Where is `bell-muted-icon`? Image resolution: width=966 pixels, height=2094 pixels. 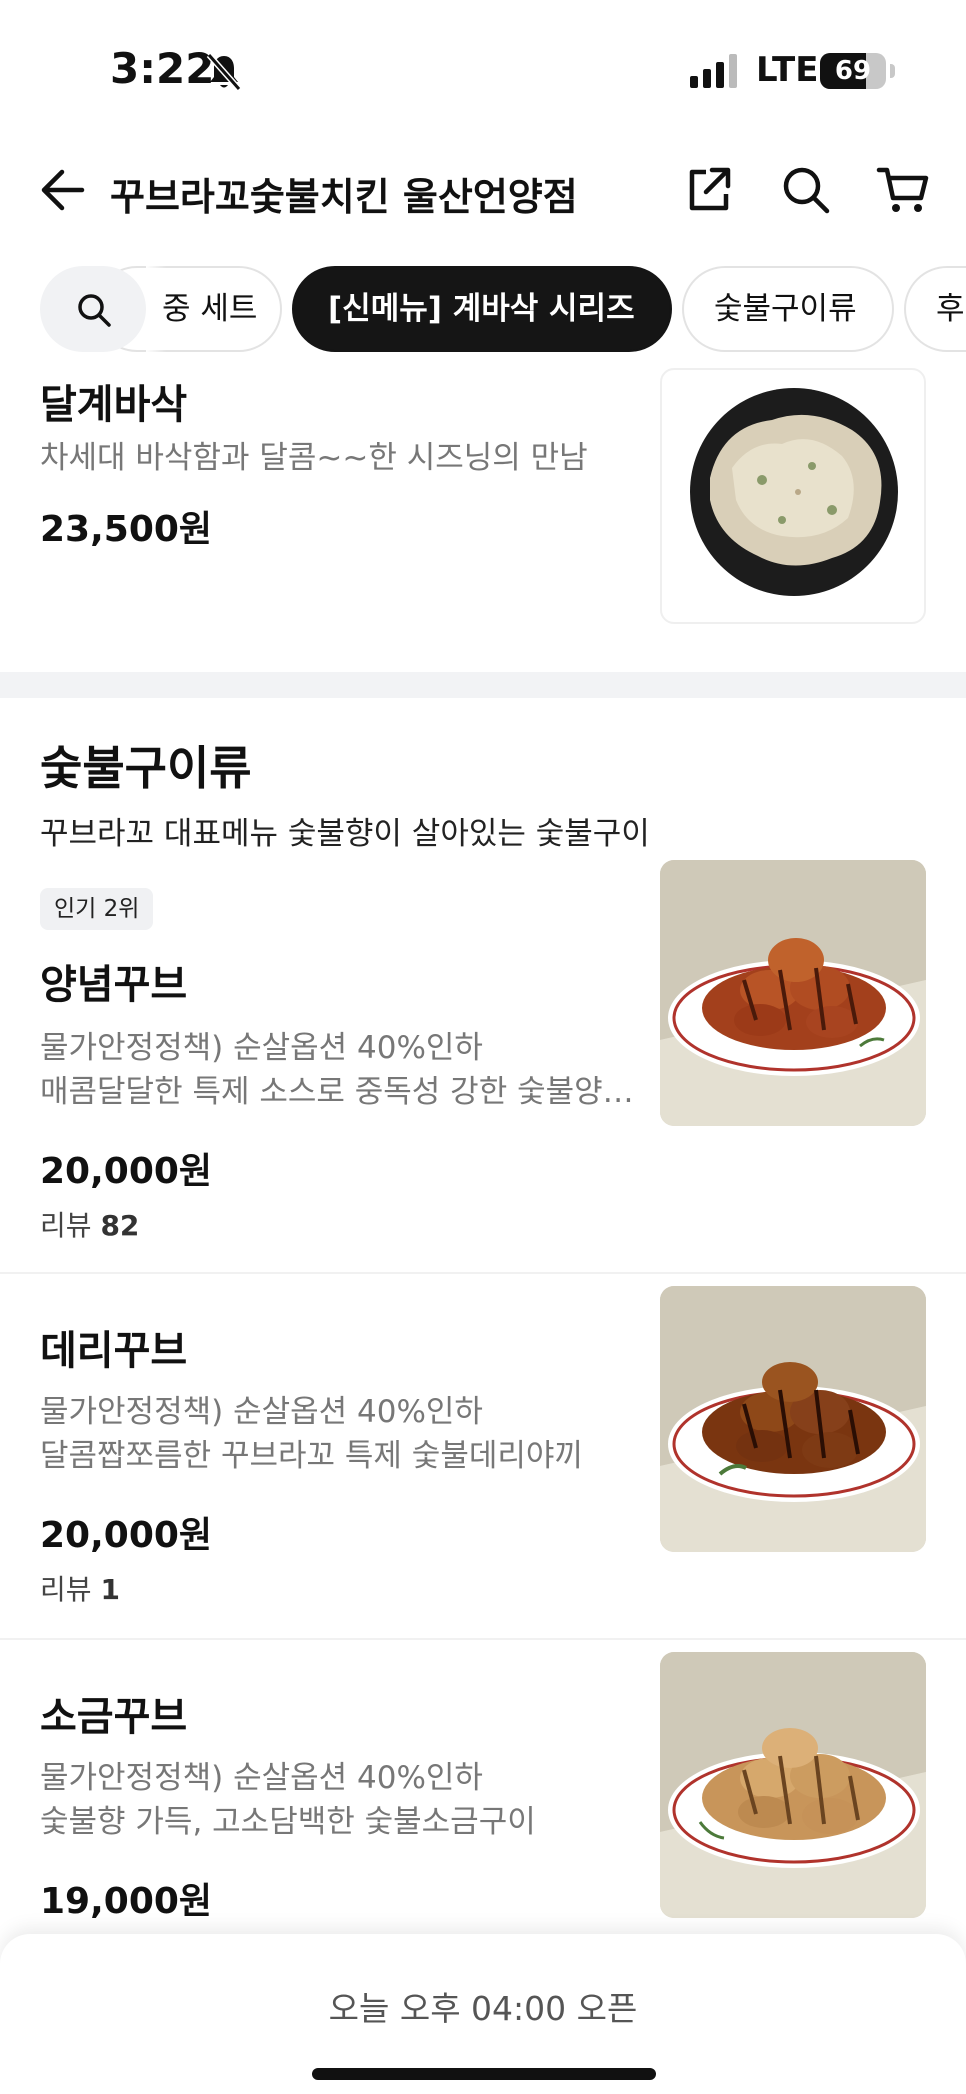
bell-muted-icon is located at coordinates (224, 72).